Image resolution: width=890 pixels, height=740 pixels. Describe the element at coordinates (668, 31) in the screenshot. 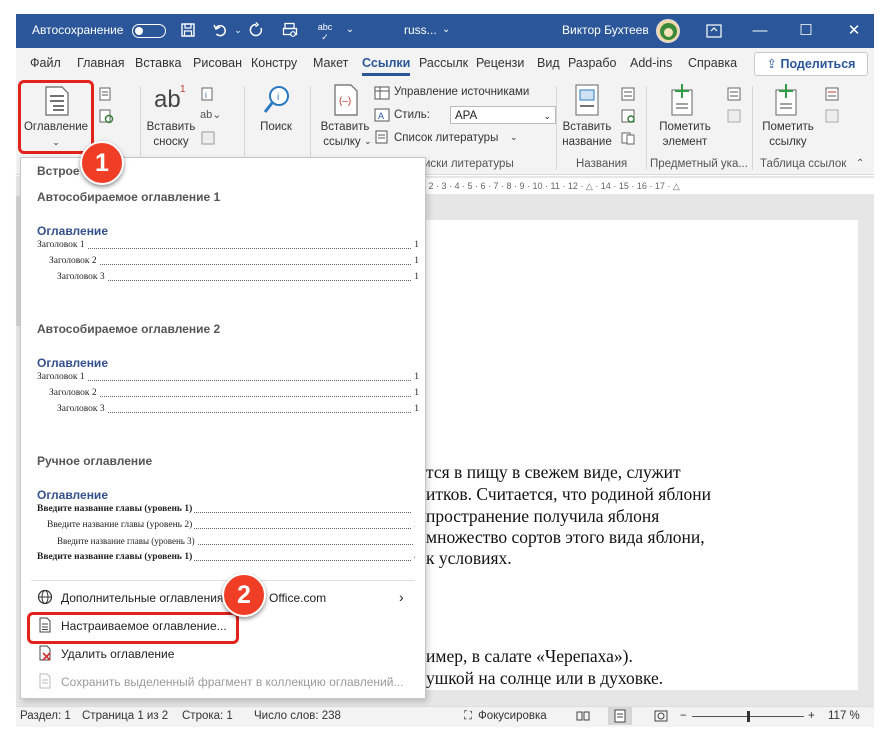

I see `user-avatar` at that location.